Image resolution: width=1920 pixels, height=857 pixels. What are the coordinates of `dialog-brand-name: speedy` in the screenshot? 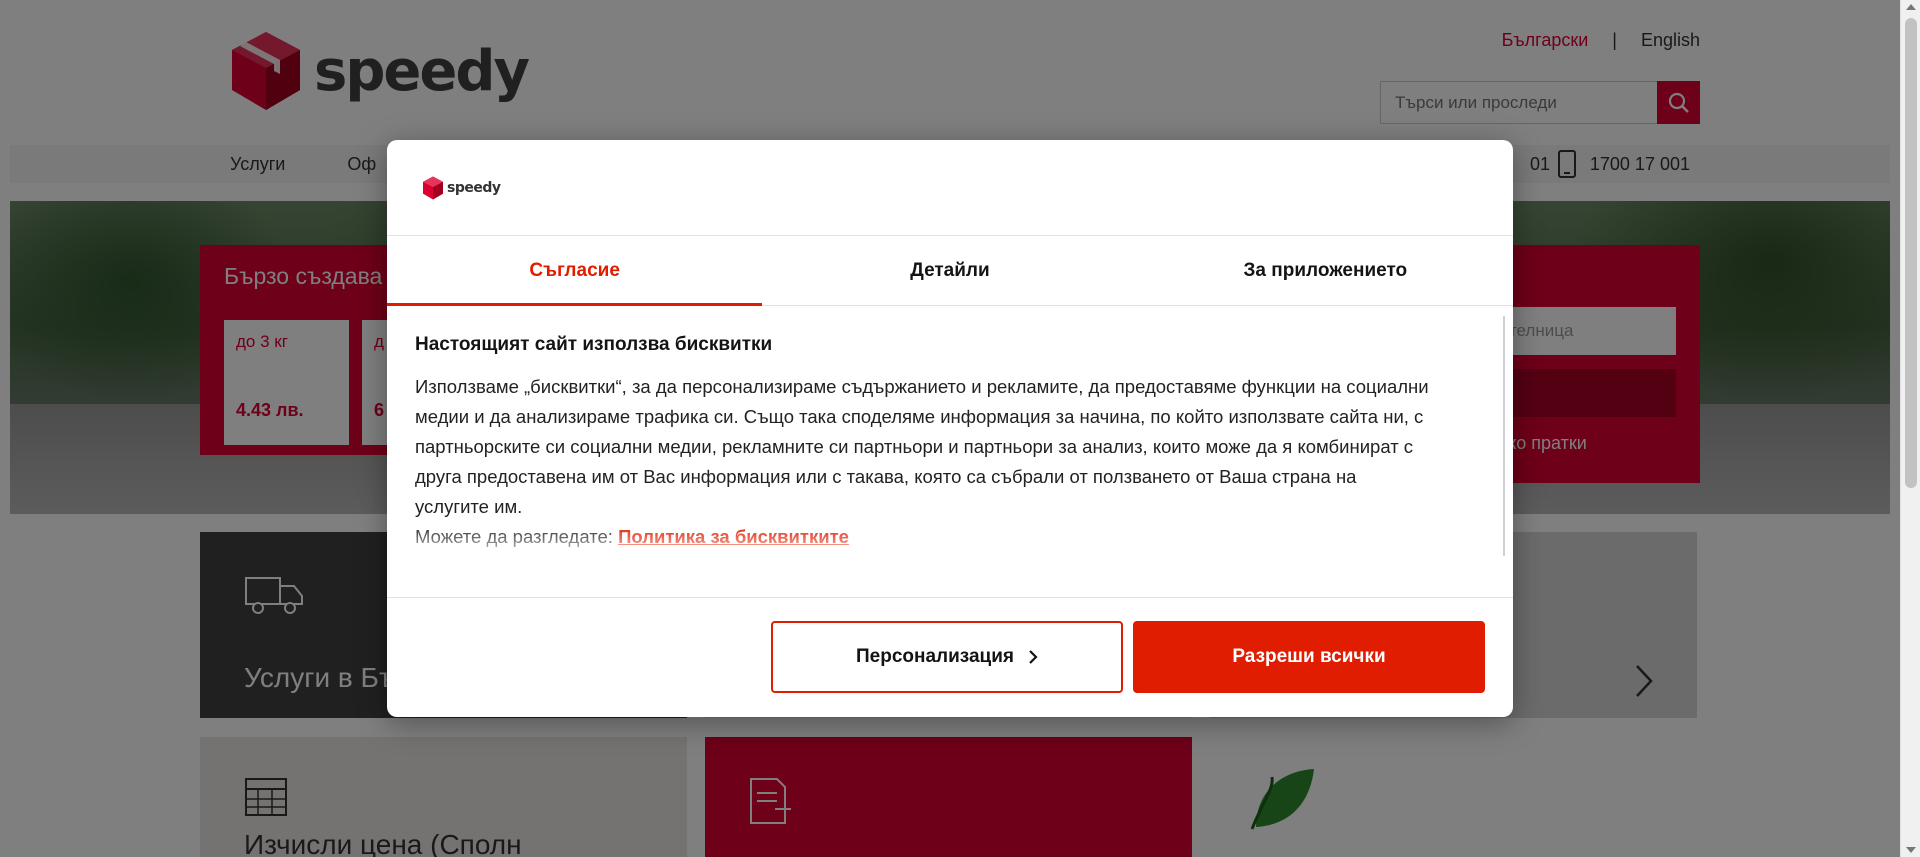 It's located at (474, 187).